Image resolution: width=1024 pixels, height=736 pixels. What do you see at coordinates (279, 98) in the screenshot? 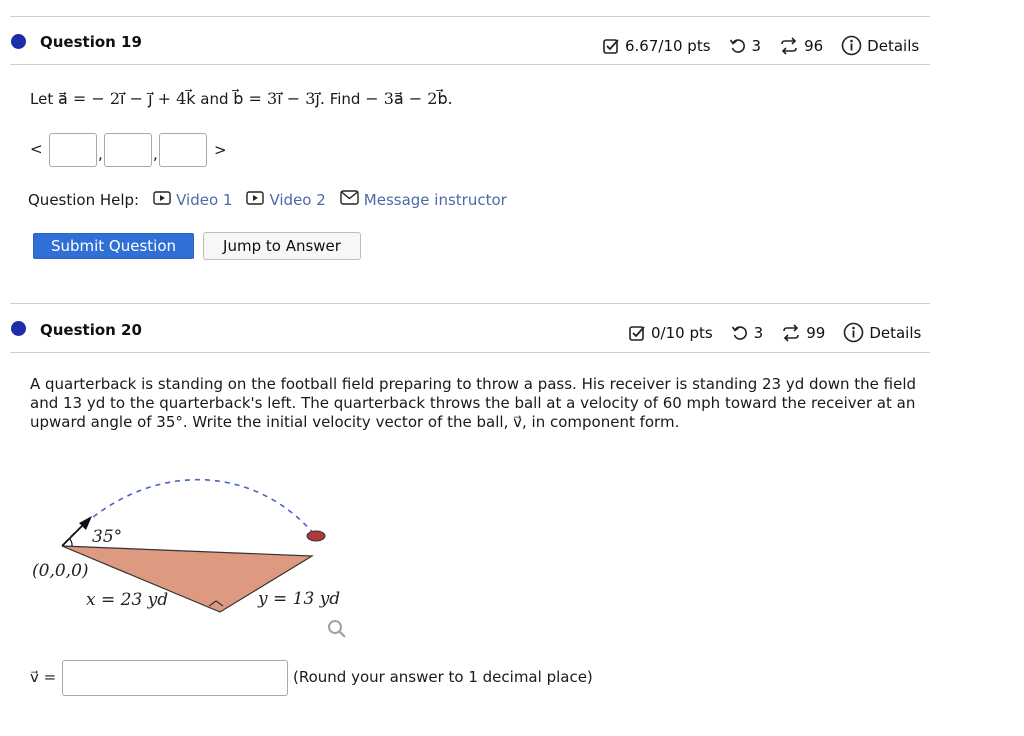
I see `vector-b-expression: b⃗ = 3i⃗ − 3j⃗.` at bounding box center [279, 98].